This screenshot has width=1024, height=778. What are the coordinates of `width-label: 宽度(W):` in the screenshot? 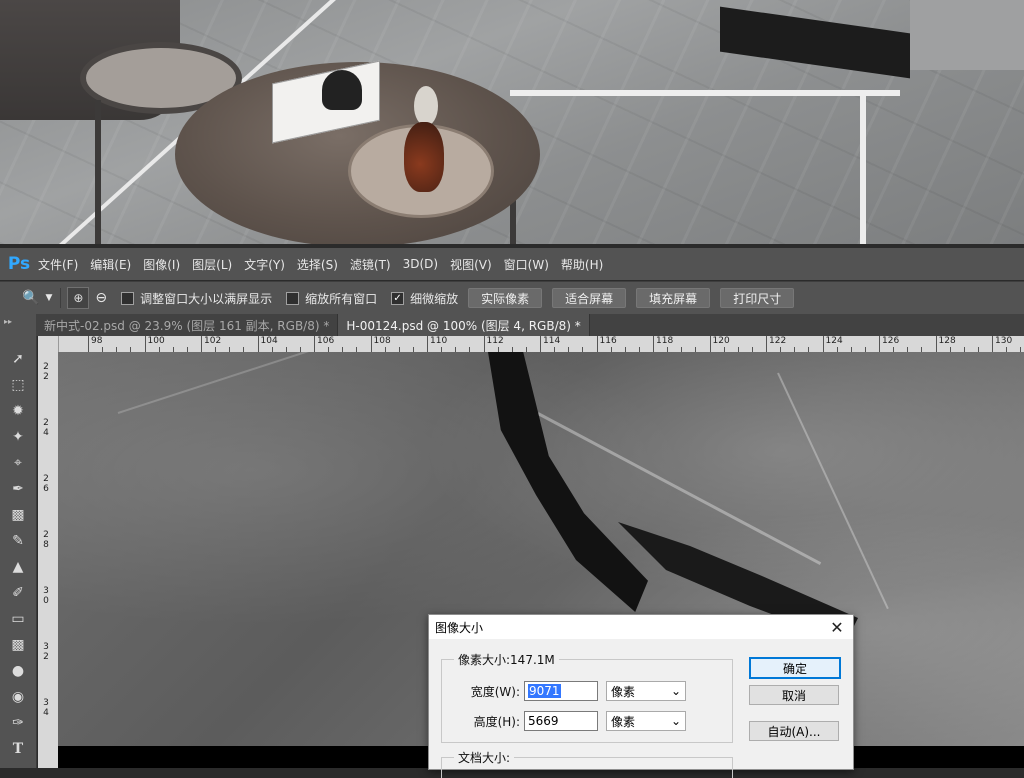 It's located at (495, 691).